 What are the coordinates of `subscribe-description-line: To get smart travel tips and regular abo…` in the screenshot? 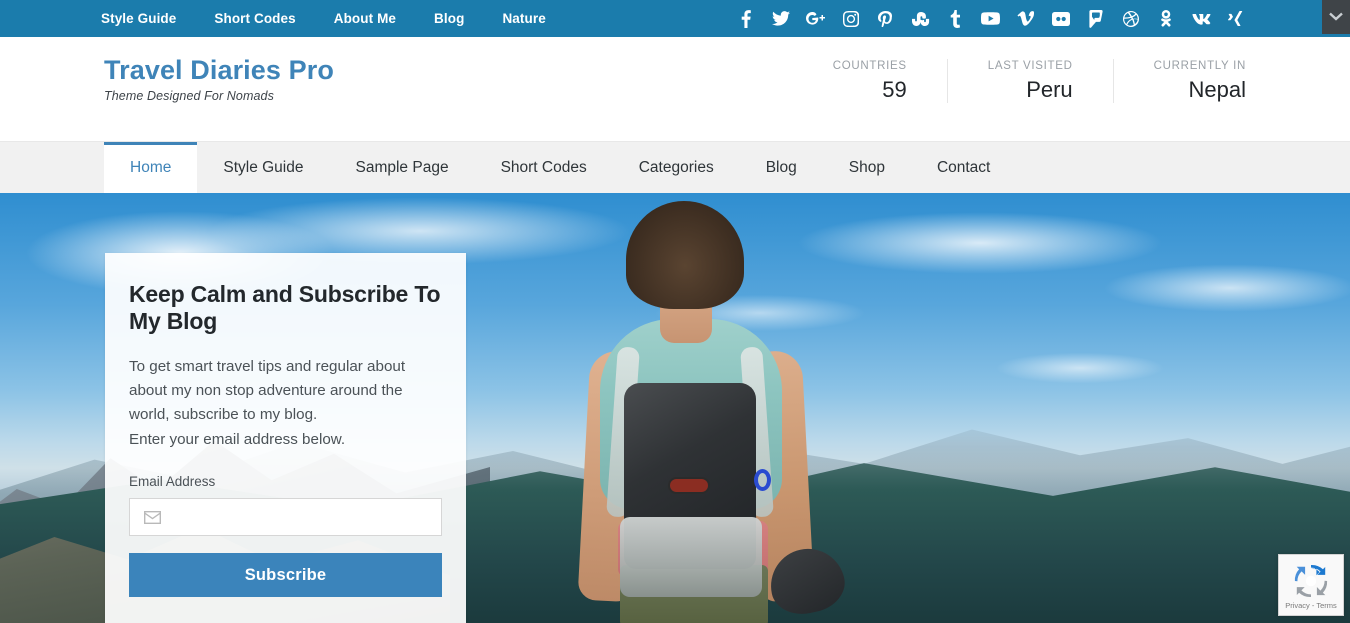 It's located at (267, 366).